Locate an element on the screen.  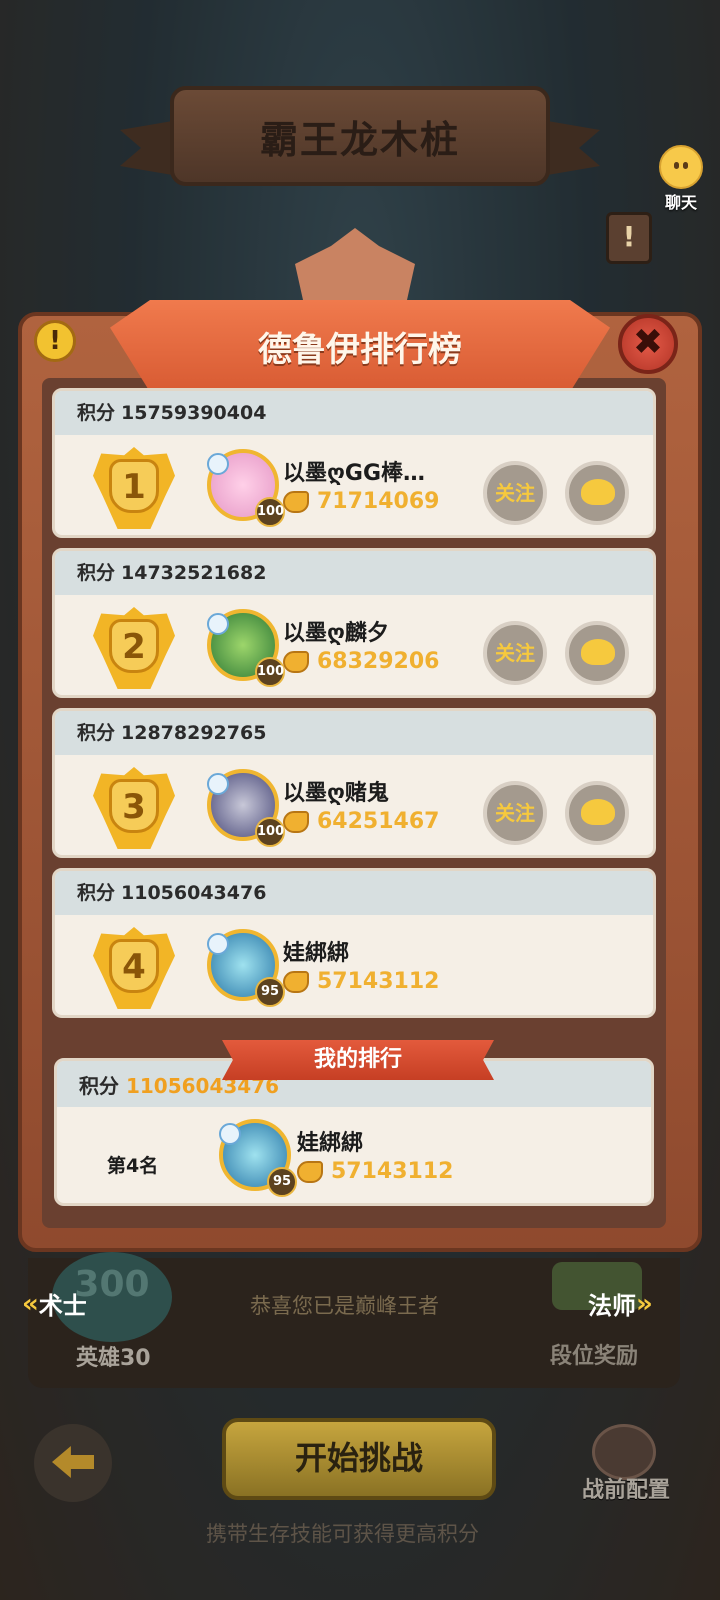
power-display: 68329206 is located at coordinates (361, 661).